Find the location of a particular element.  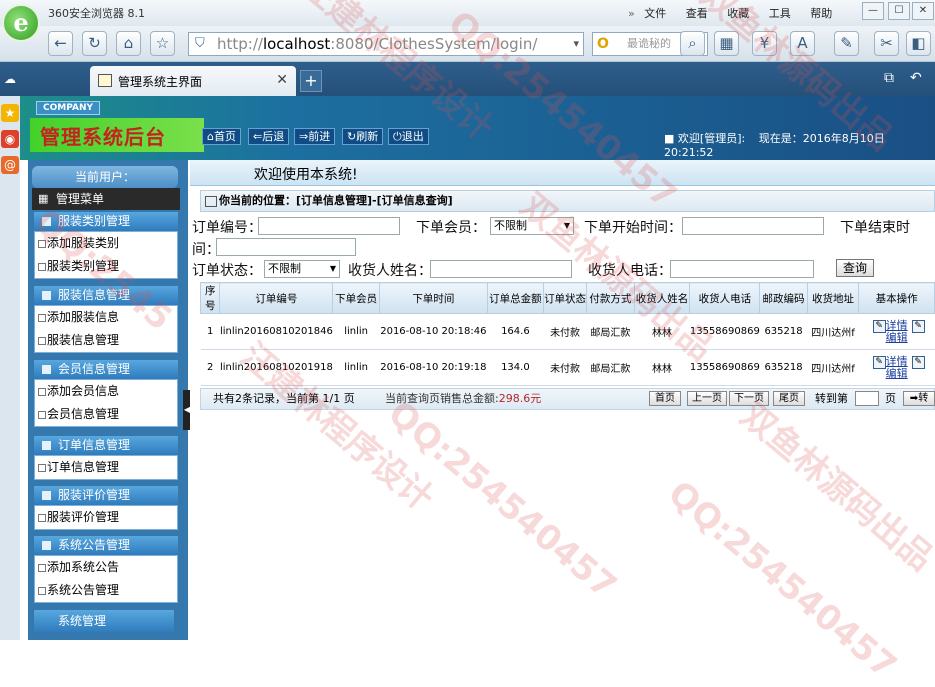

company-badge: COMPANY is located at coordinates (68, 108).